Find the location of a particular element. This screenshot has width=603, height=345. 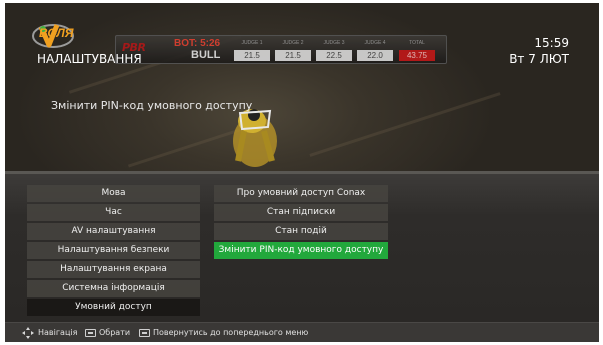

judge-label: JUDGE 4 is located at coordinates (375, 43).